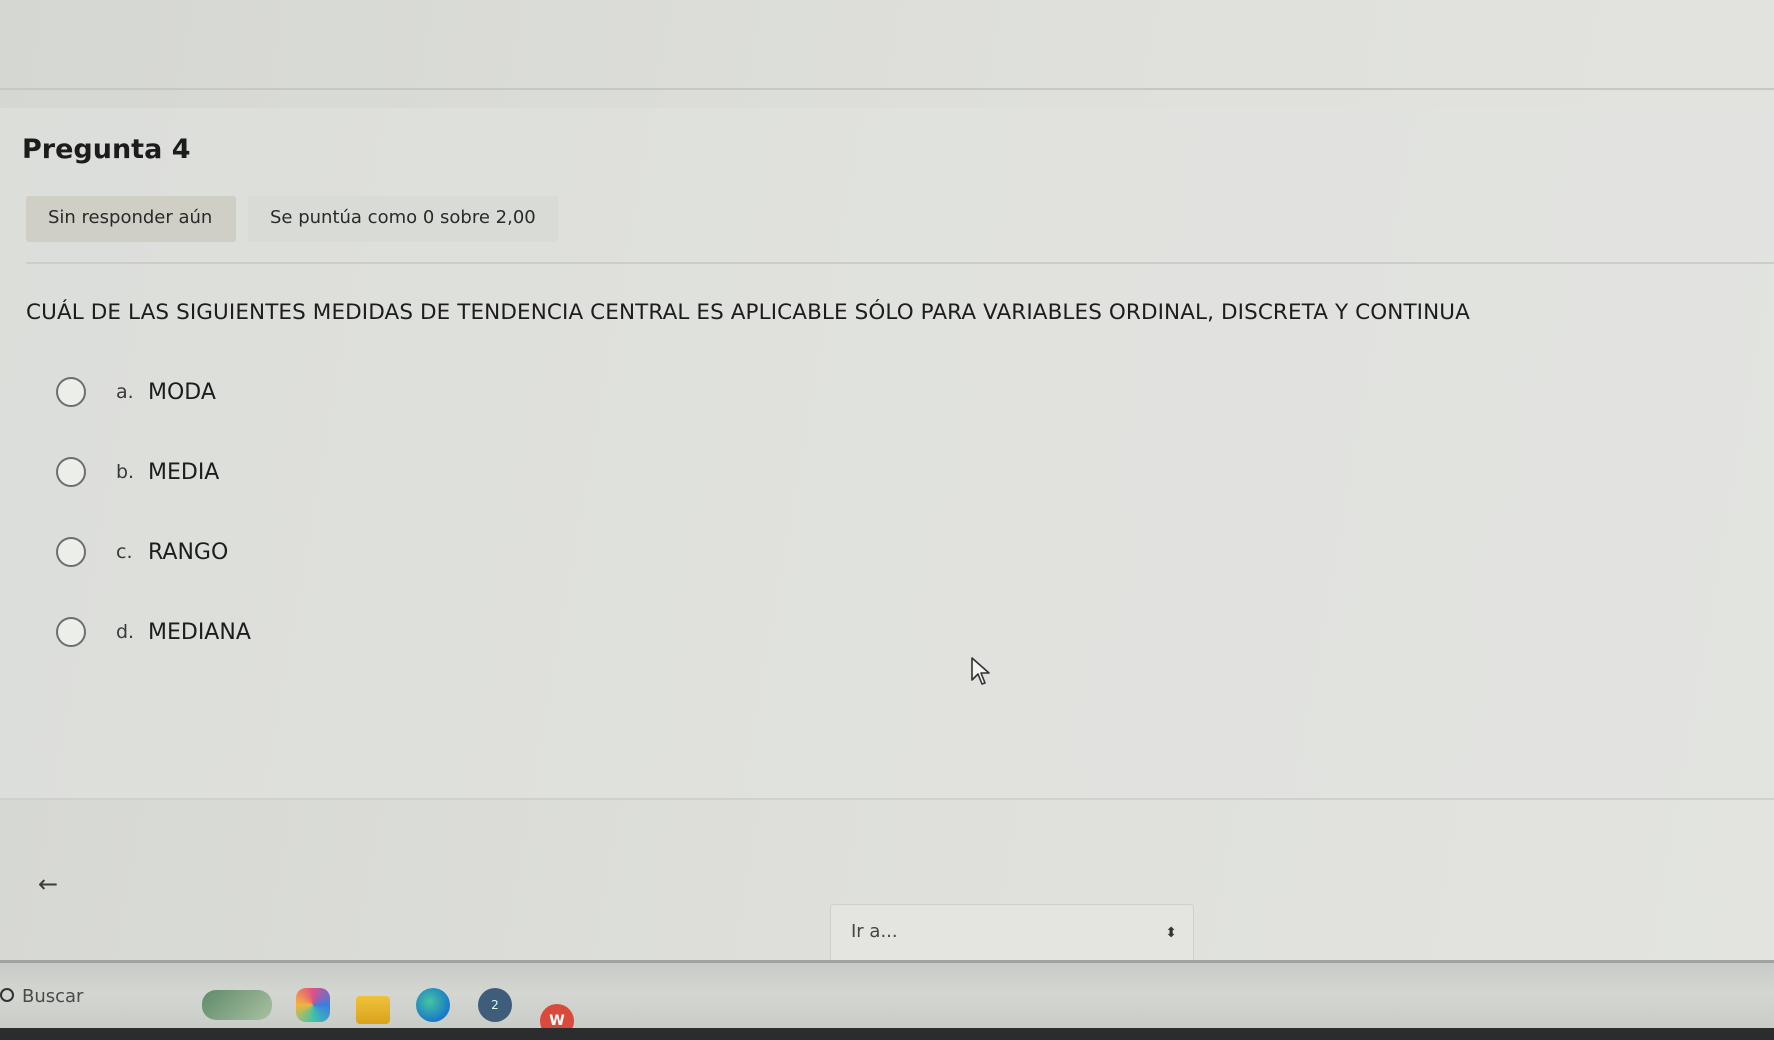 Image resolution: width=1774 pixels, height=1040 pixels. Describe the element at coordinates (313, 1005) in the screenshot. I see `copilot-icon` at that location.